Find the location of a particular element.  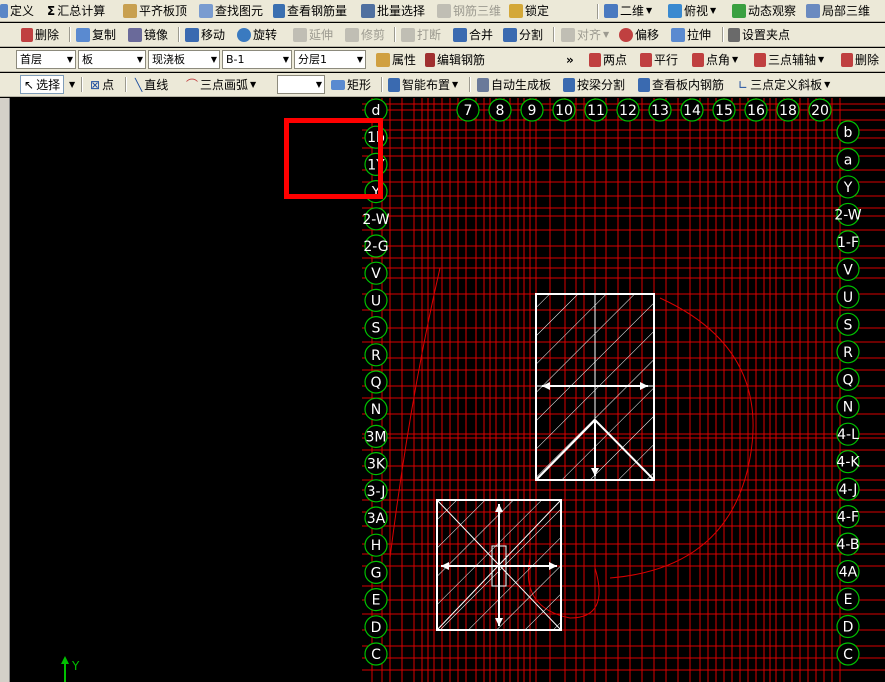

slab-panel-lower is located at coordinates (499, 565).